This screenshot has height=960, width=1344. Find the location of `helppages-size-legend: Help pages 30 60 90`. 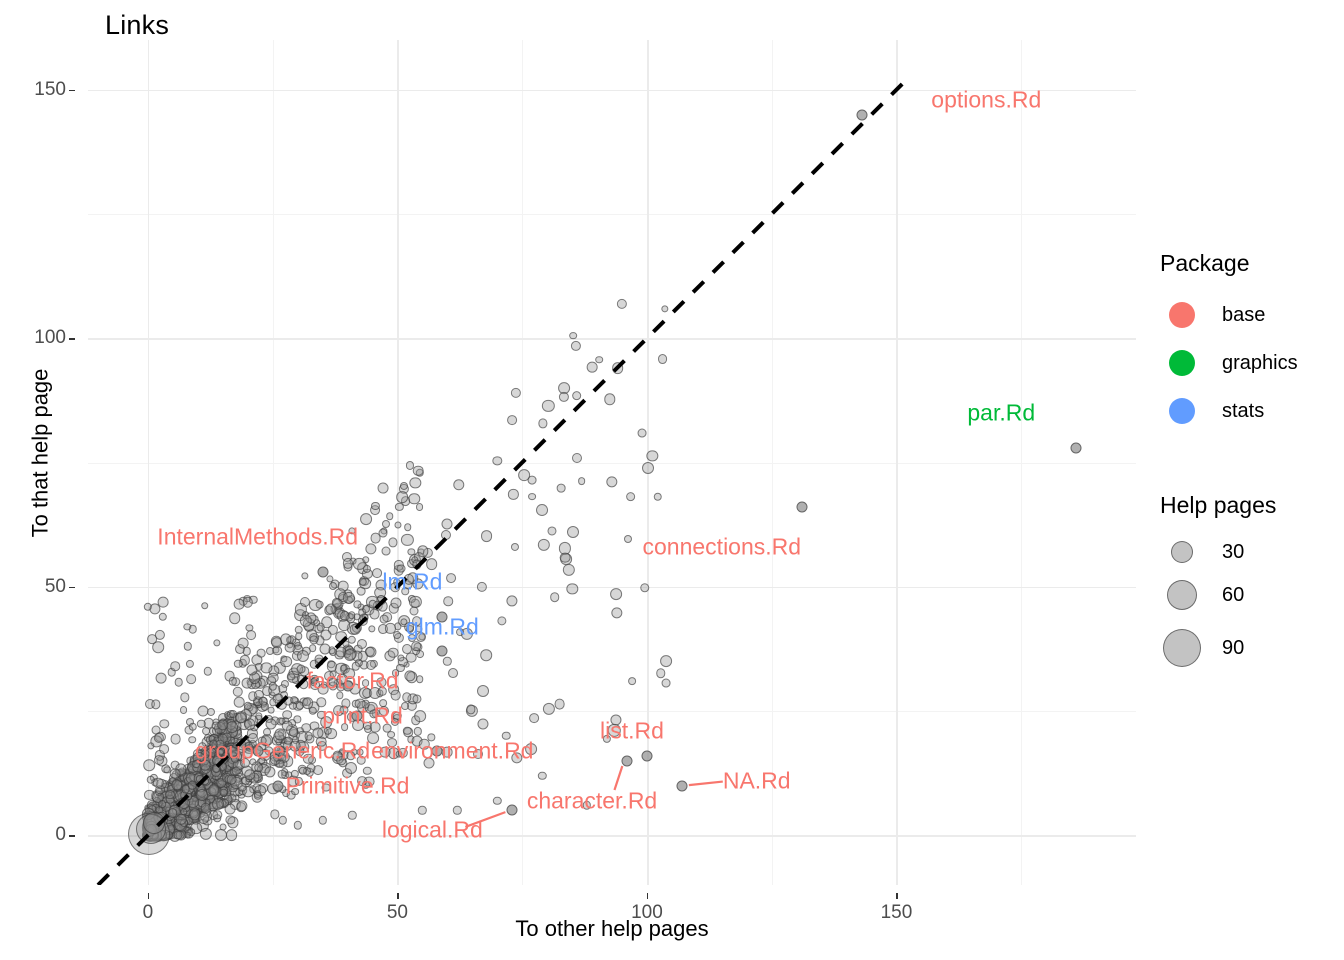

helppages-size-legend: Help pages 30 60 90 is located at coordinates (1251, 584).